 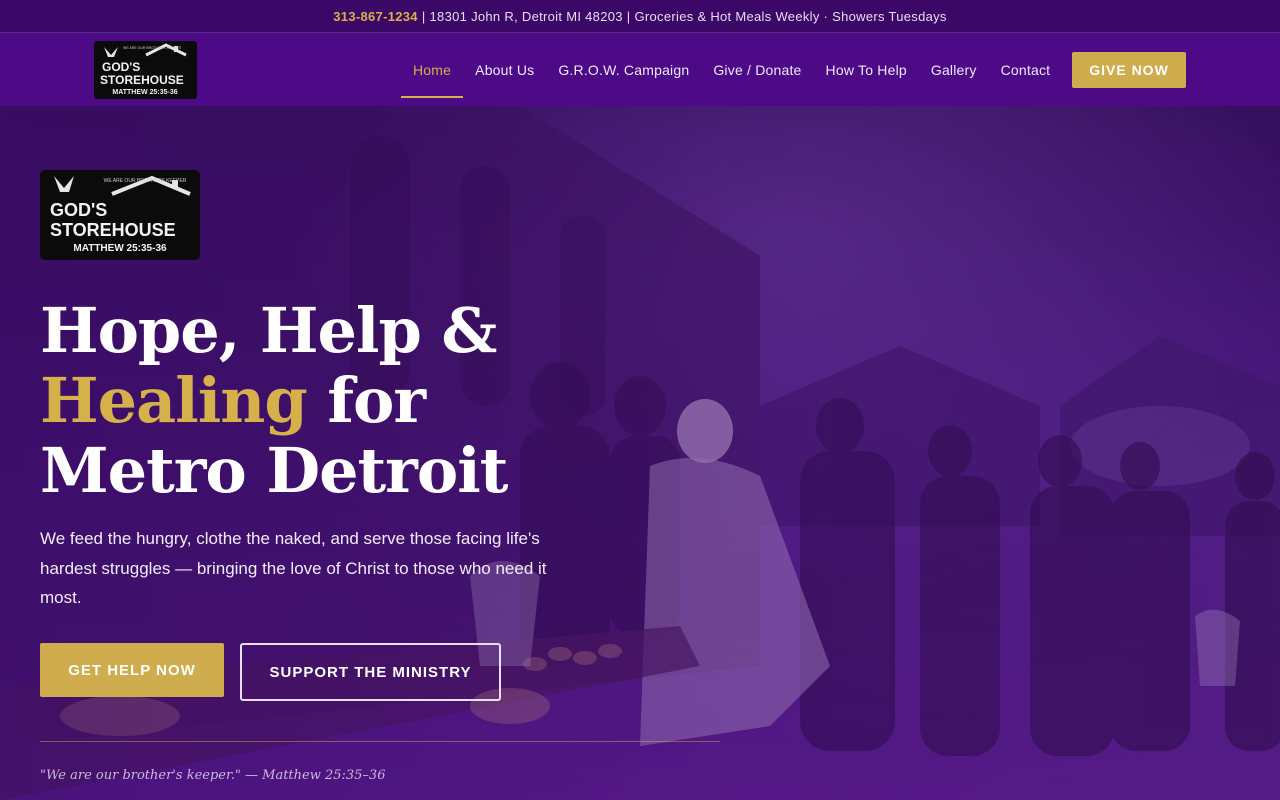 I want to click on hero-title-line2: for, so click(x=376, y=400).